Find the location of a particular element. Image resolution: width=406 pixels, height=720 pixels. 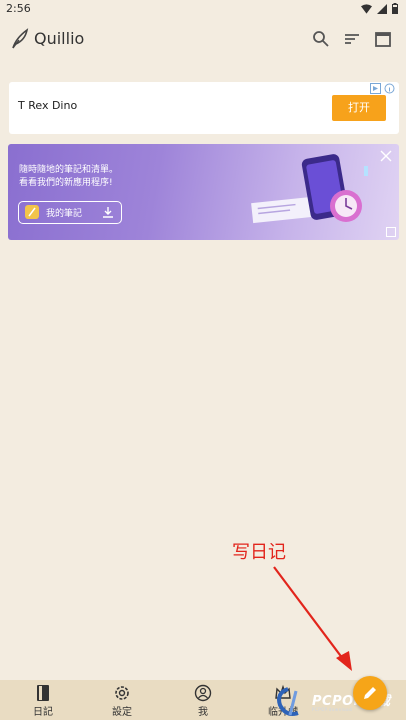

pencil-icon is located at coordinates (370, 693).